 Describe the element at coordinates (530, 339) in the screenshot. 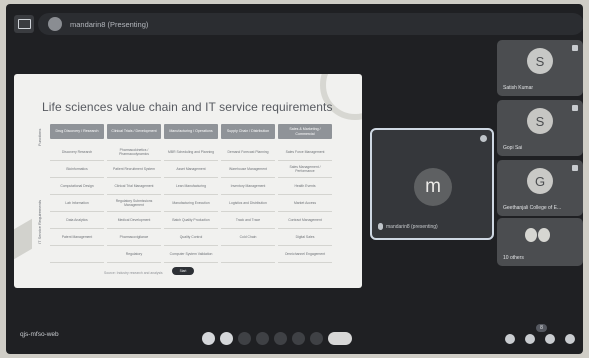

I see `people-icon` at that location.